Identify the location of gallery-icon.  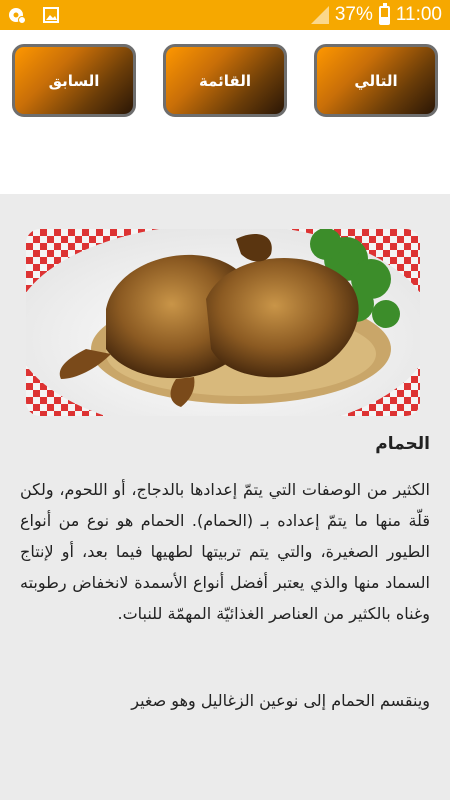
(51, 15).